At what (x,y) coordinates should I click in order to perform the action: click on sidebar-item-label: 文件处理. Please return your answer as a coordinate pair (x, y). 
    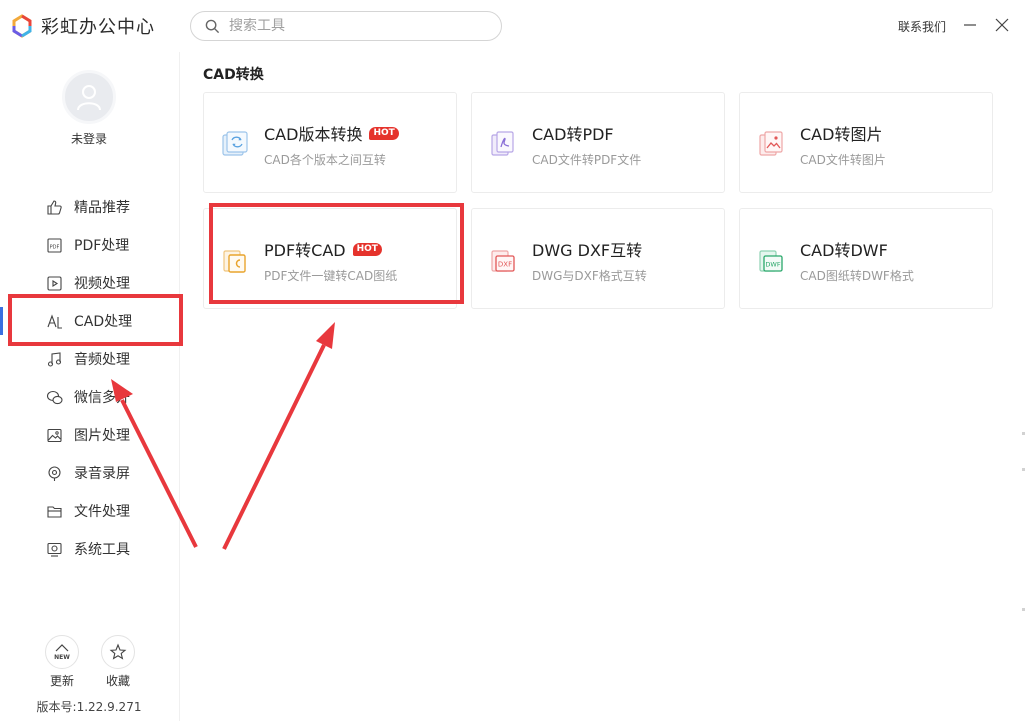
    Looking at the image, I should click on (102, 512).